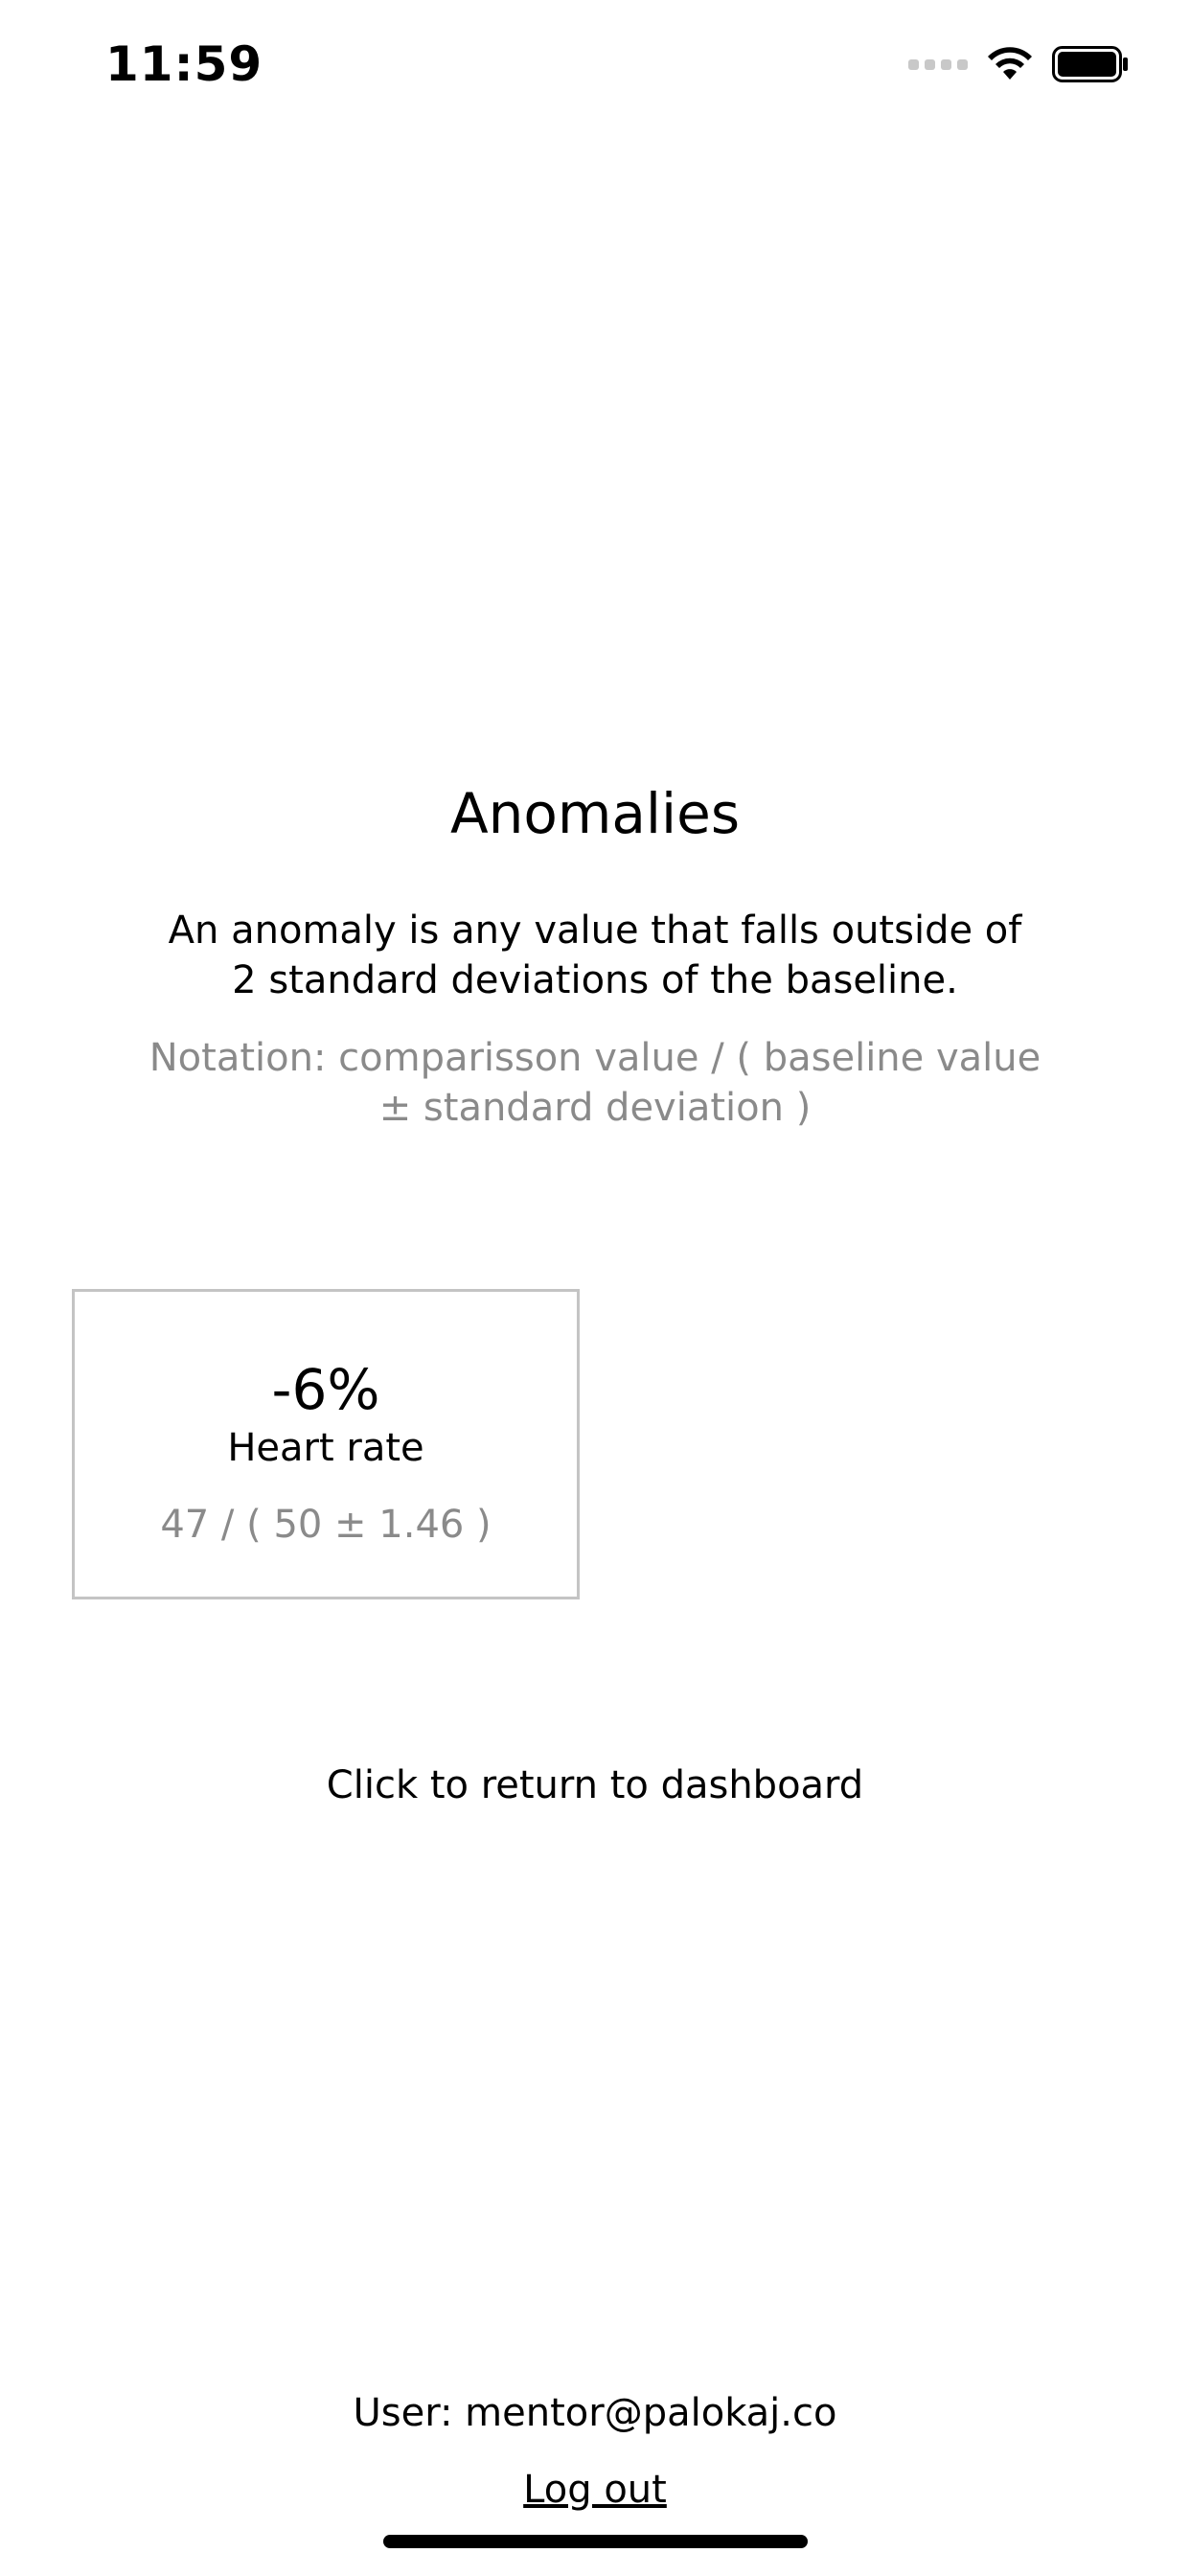  What do you see at coordinates (1010, 63) in the screenshot?
I see `wifi-icon` at bounding box center [1010, 63].